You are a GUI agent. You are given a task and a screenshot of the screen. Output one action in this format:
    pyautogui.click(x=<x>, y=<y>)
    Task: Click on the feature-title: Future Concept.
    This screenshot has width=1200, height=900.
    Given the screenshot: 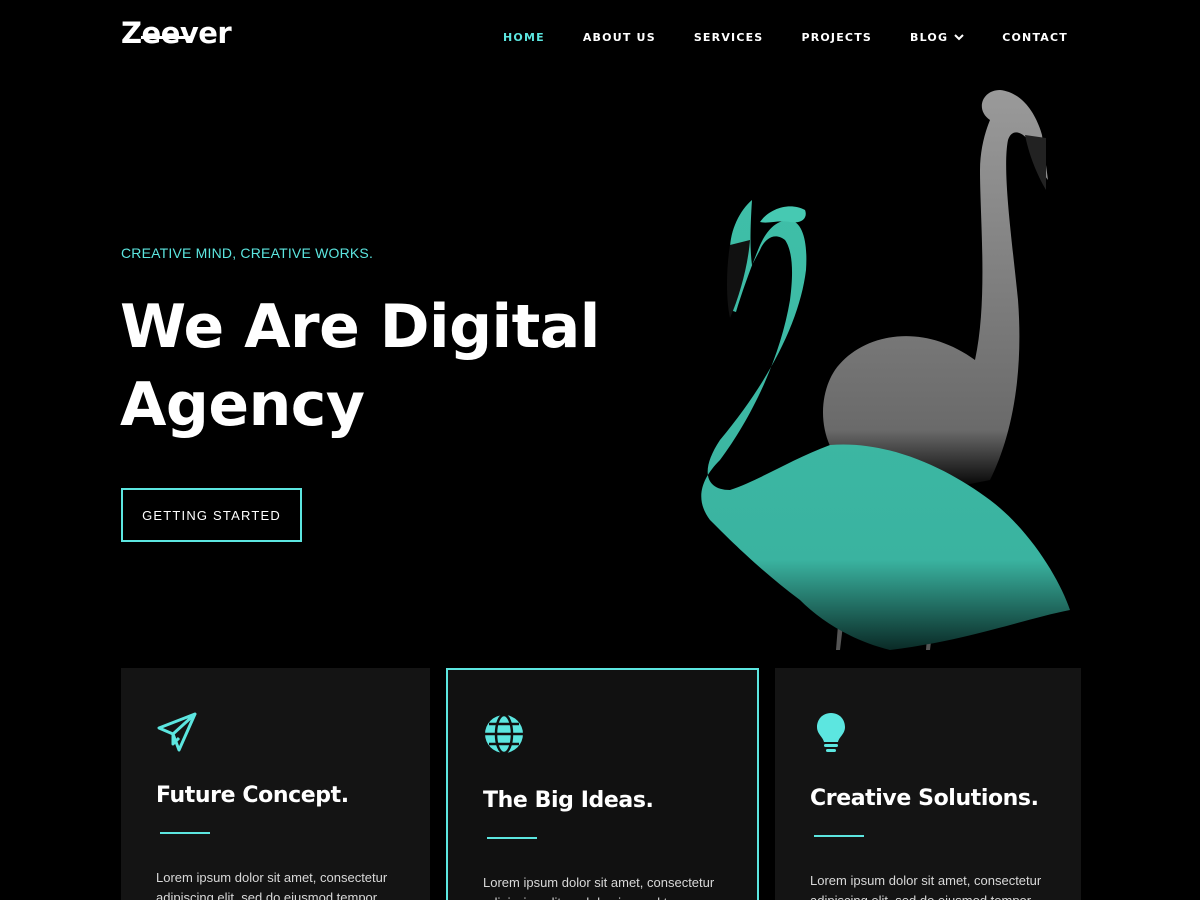 What is the action you would take?
    pyautogui.click(x=252, y=795)
    